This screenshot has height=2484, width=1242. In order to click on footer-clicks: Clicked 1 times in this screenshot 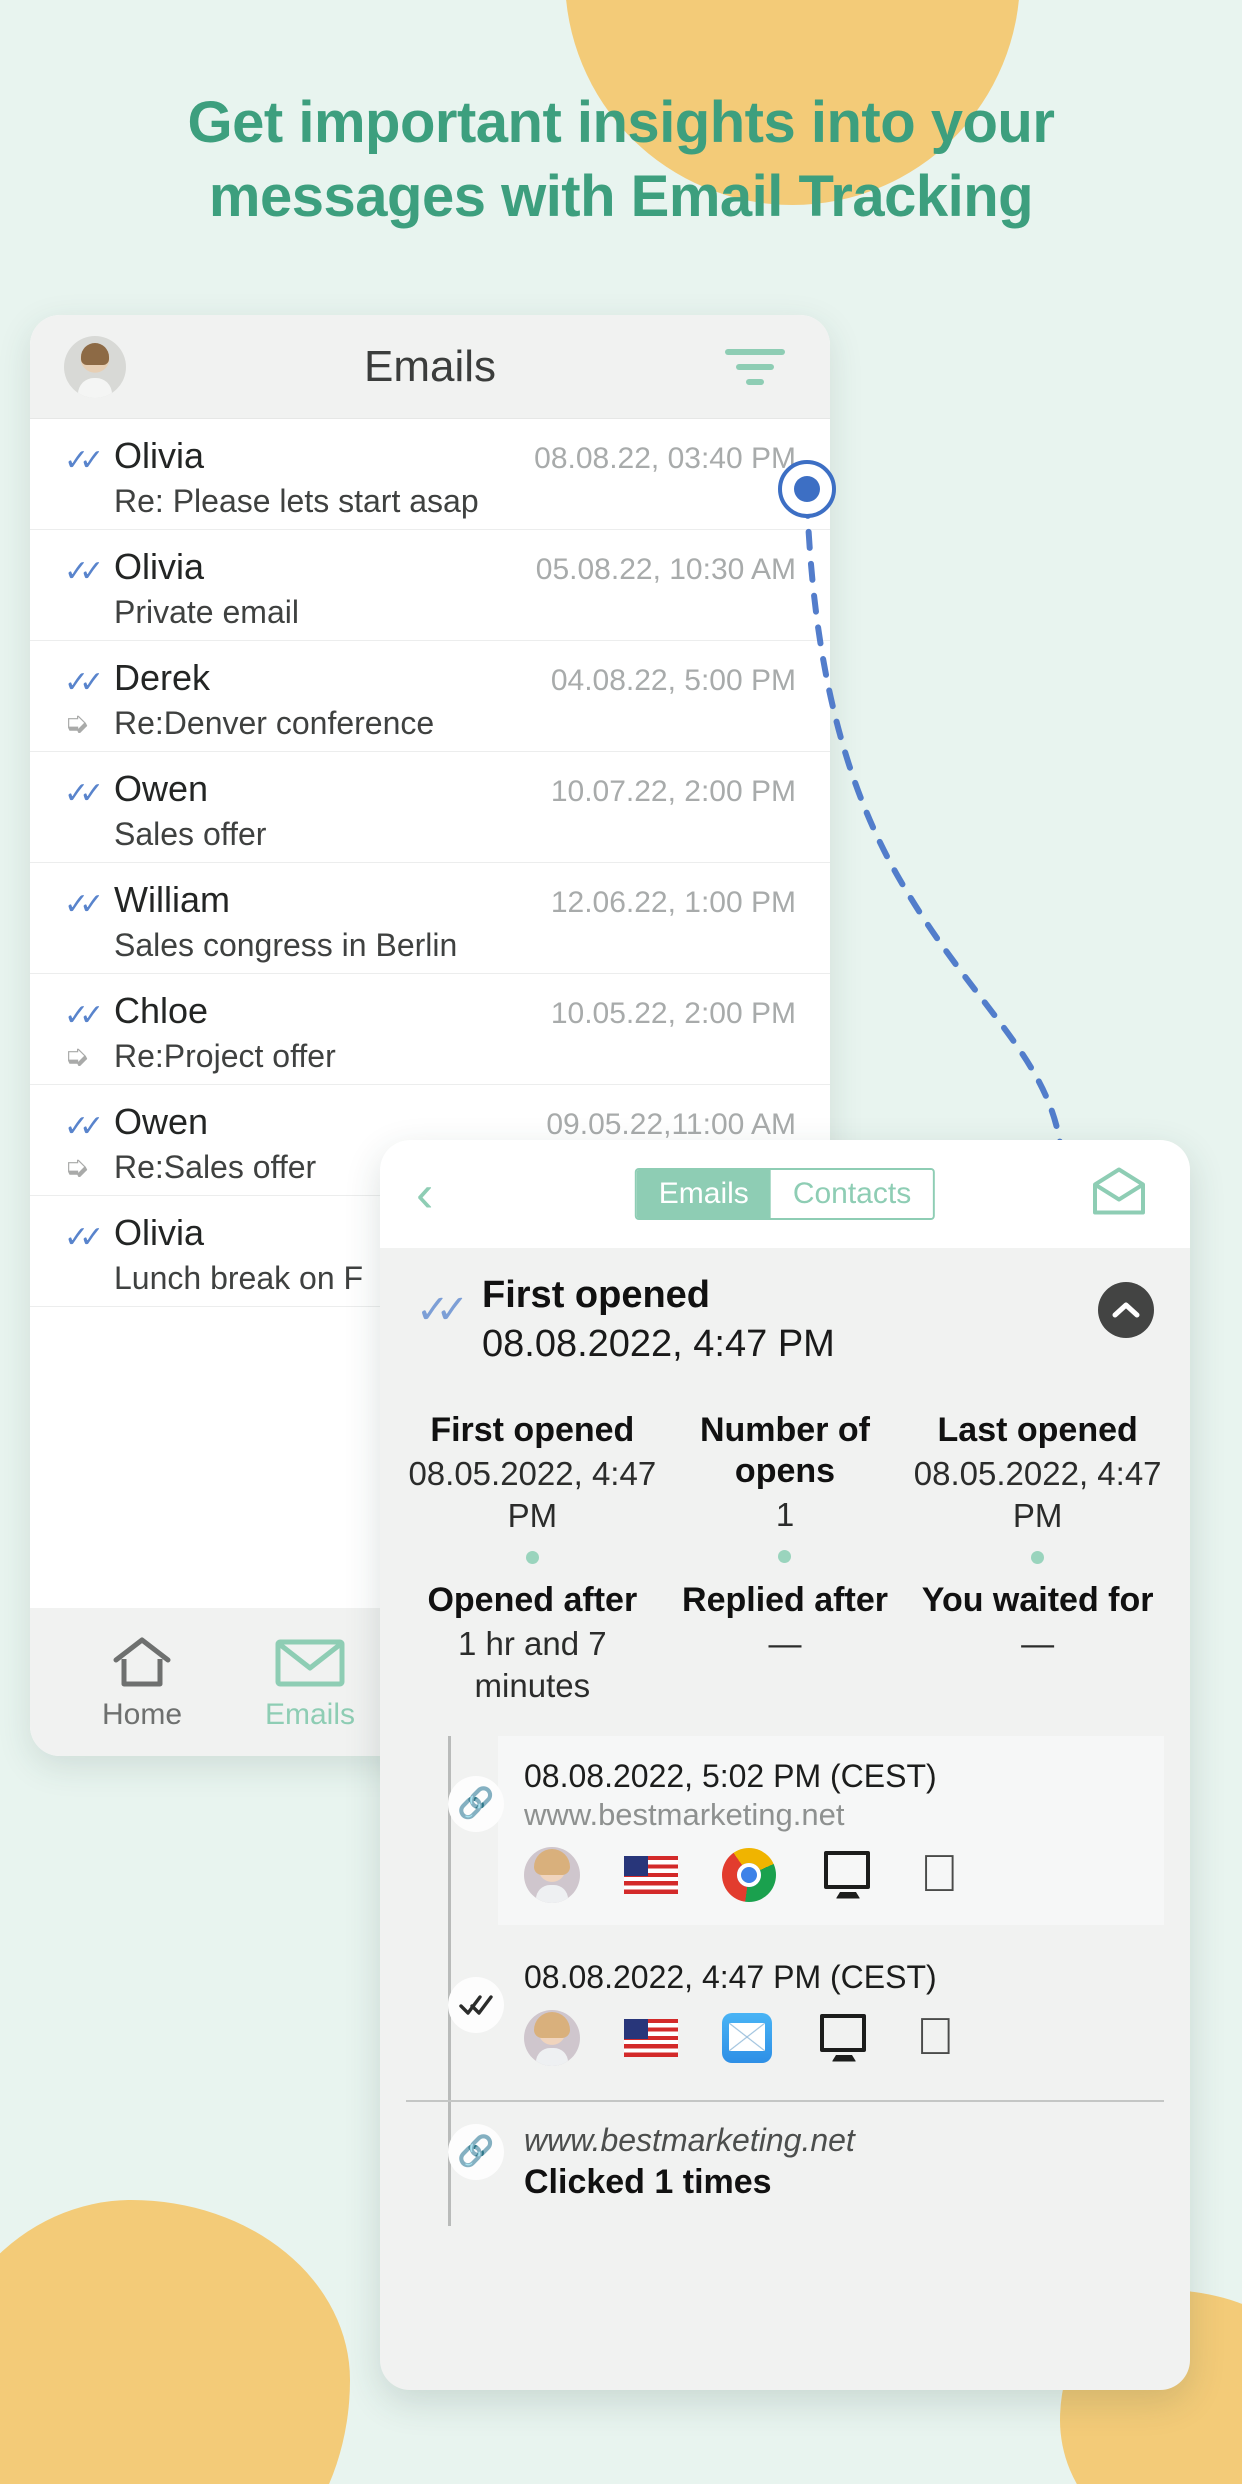, I will do `click(648, 2181)`.